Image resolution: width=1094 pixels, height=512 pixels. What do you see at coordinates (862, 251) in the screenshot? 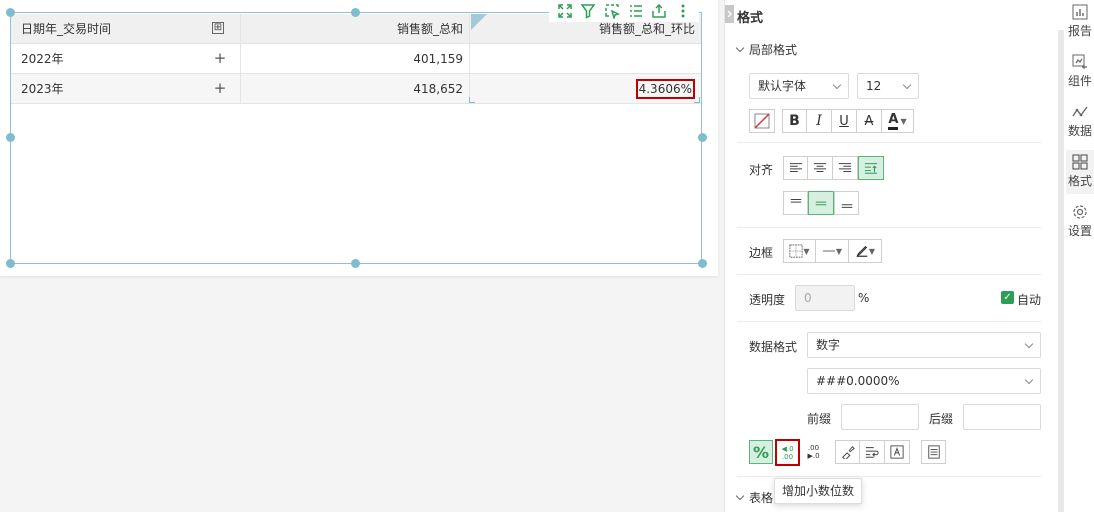
I see `pen-icon` at bounding box center [862, 251].